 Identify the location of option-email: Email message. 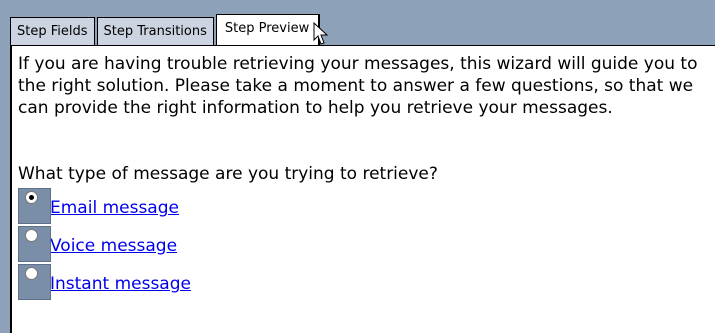
(98, 206).